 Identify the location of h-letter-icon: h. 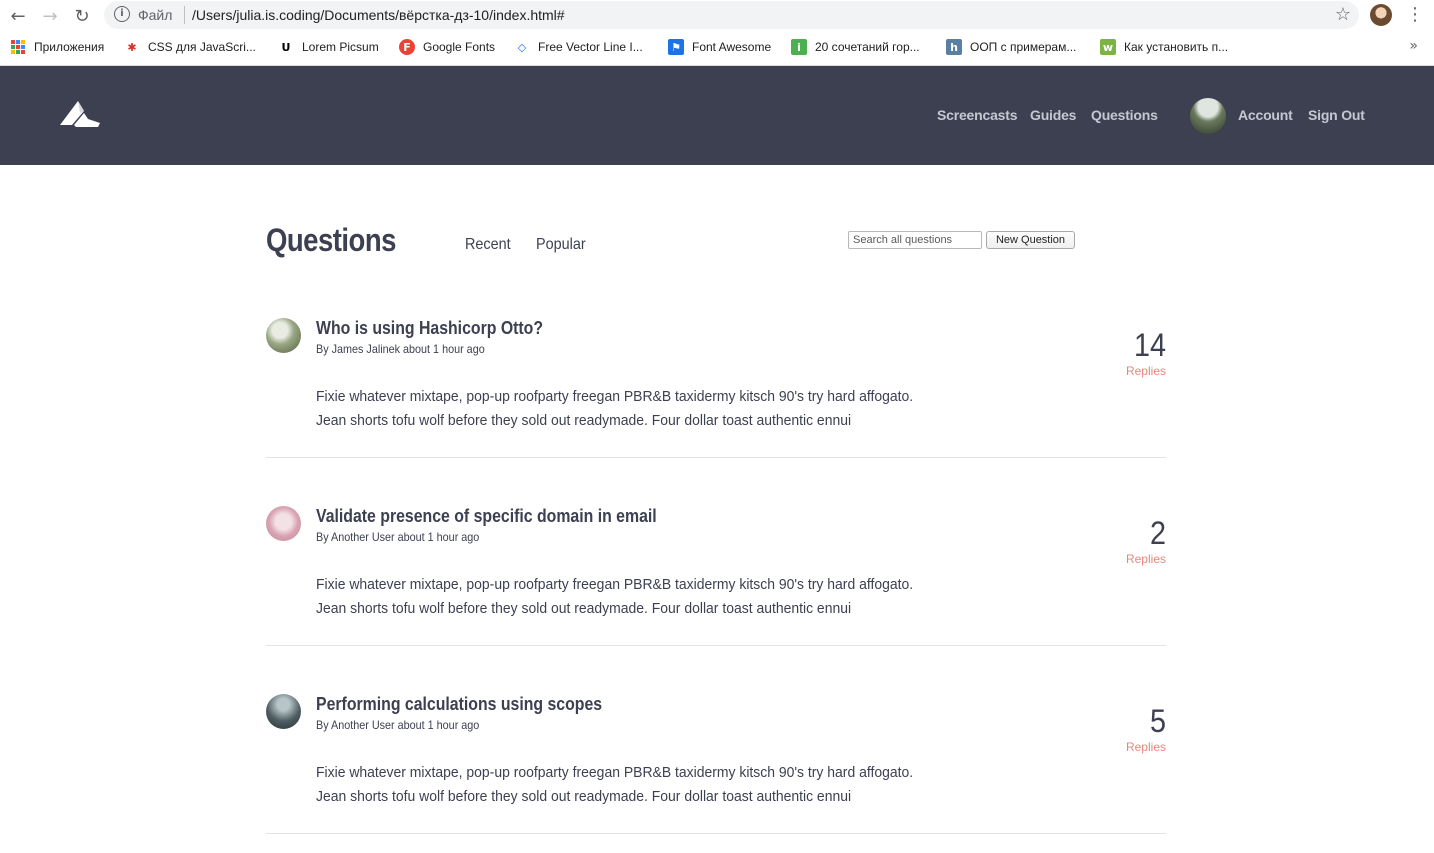
(954, 47).